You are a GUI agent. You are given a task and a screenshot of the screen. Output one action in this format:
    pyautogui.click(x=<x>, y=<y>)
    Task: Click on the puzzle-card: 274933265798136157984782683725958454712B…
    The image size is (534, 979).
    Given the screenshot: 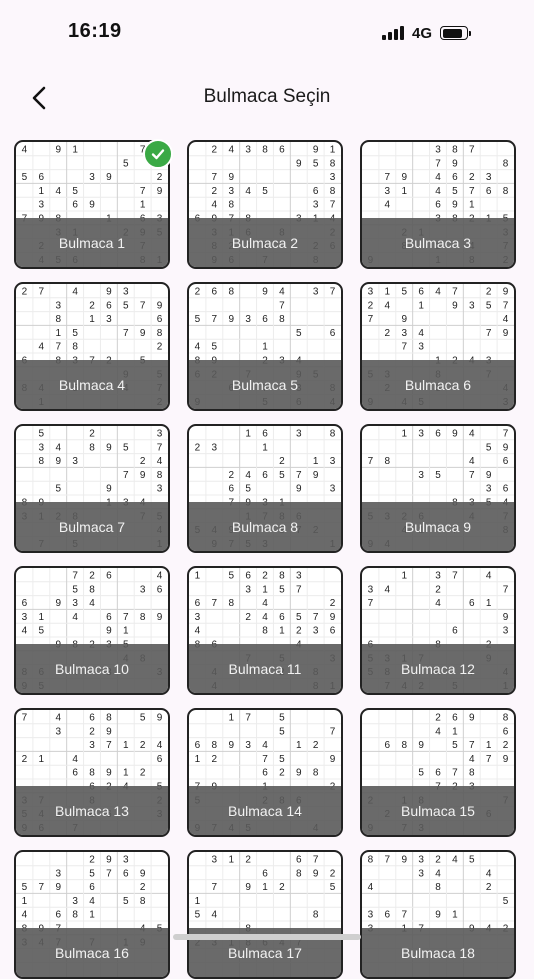 What is the action you would take?
    pyautogui.click(x=92, y=346)
    